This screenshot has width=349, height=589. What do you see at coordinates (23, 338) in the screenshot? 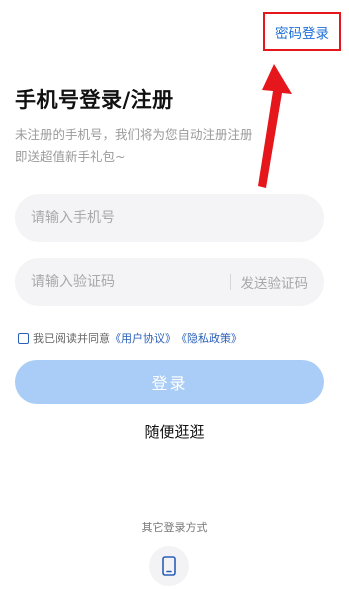
I see `agreement-checkbox` at bounding box center [23, 338].